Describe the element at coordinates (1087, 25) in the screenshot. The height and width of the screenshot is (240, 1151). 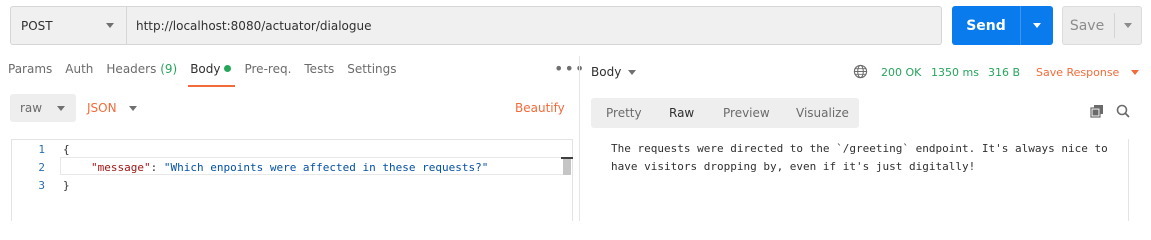
I see `save-button: Save` at that location.